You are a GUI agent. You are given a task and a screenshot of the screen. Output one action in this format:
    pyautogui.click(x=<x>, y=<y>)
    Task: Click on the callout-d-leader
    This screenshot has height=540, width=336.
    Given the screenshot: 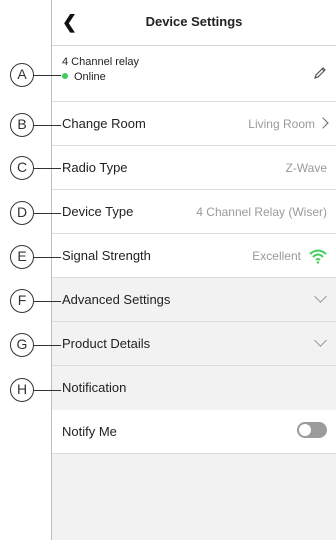 What is the action you would take?
    pyautogui.click(x=47, y=213)
    